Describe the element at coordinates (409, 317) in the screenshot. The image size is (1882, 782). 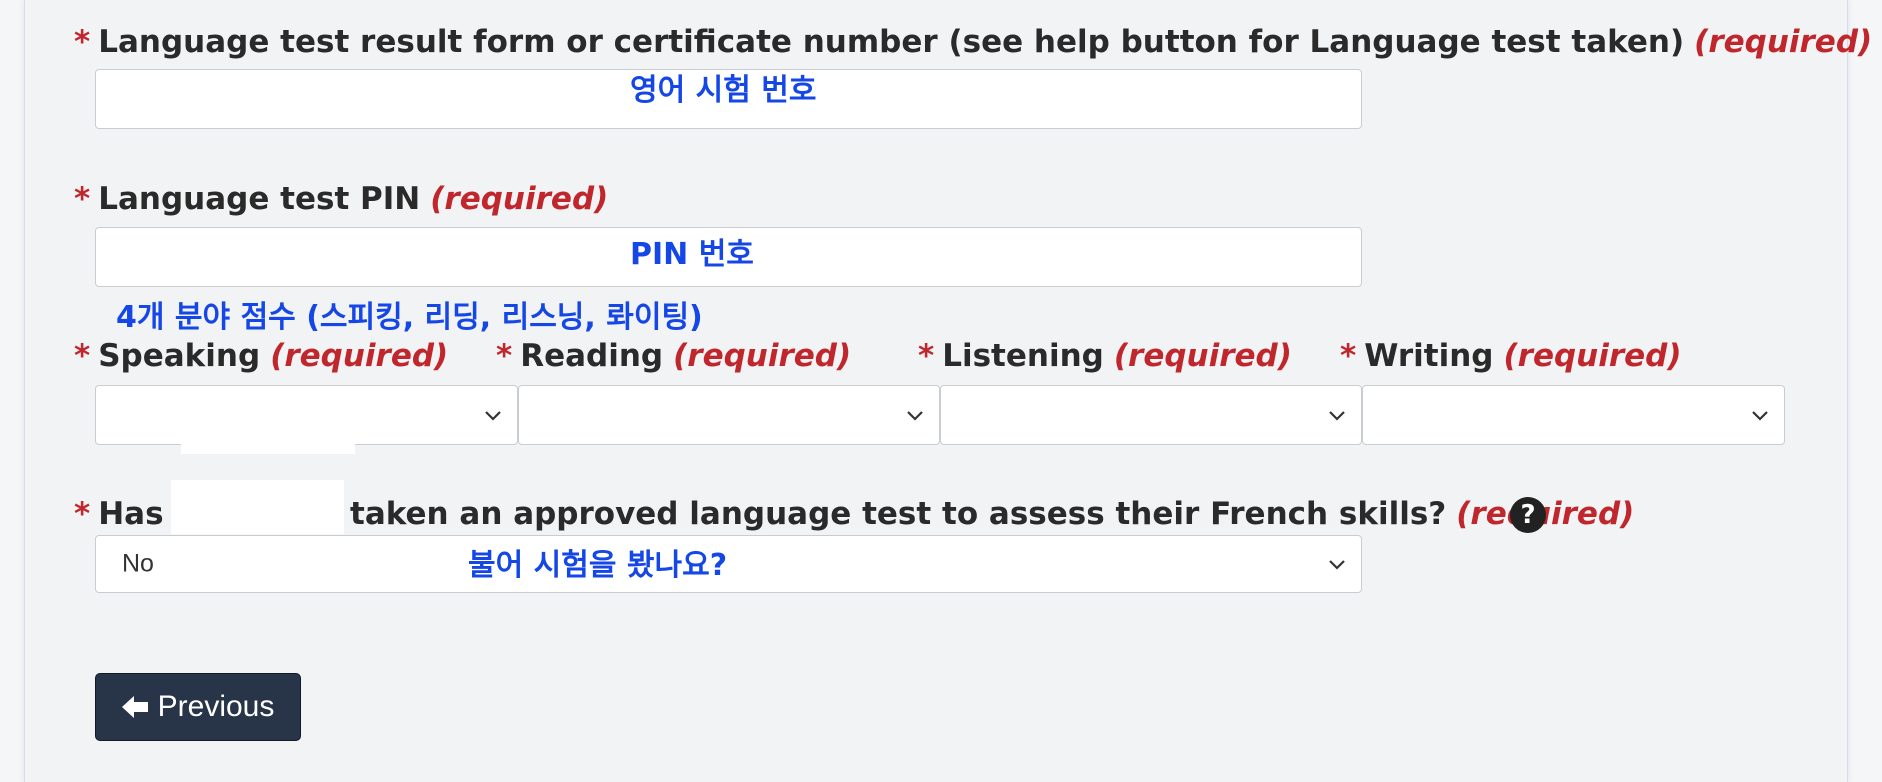
I see `scores-annotation: 4개 분야 점수 (스피킹, 리딩, 리스닝, 롸이팅)` at that location.